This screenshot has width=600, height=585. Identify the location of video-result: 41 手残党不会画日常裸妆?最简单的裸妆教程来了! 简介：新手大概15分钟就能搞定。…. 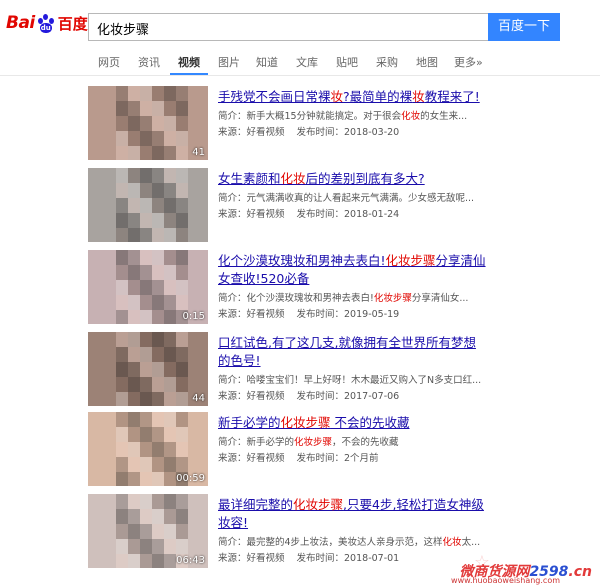
(298, 124).